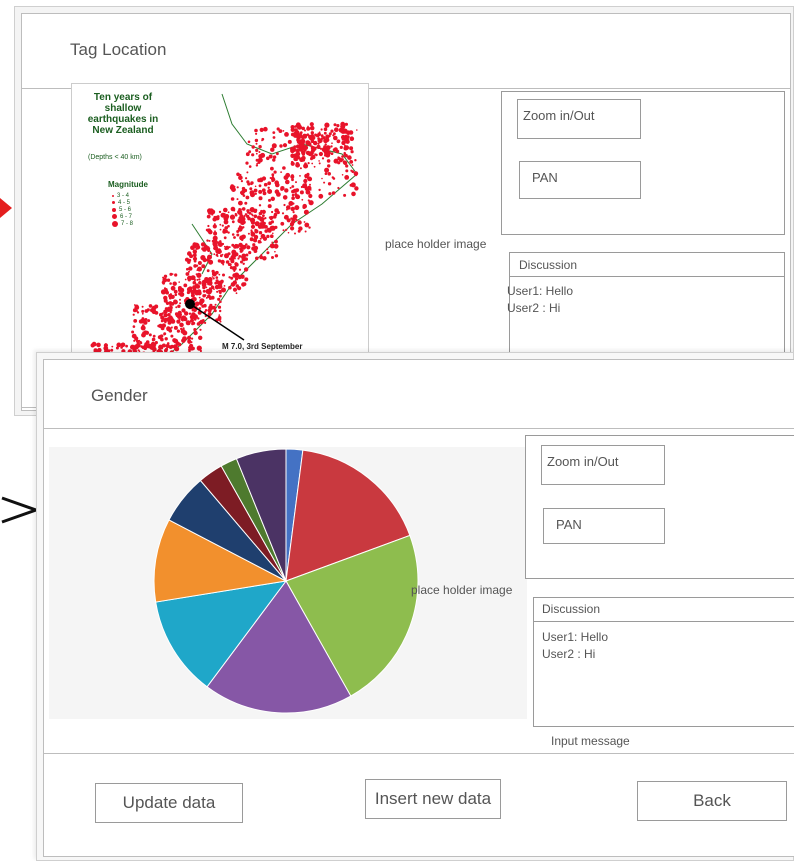  Describe the element at coordinates (603, 465) in the screenshot. I see `gender-zoom-button: Zoom in/Out` at that location.